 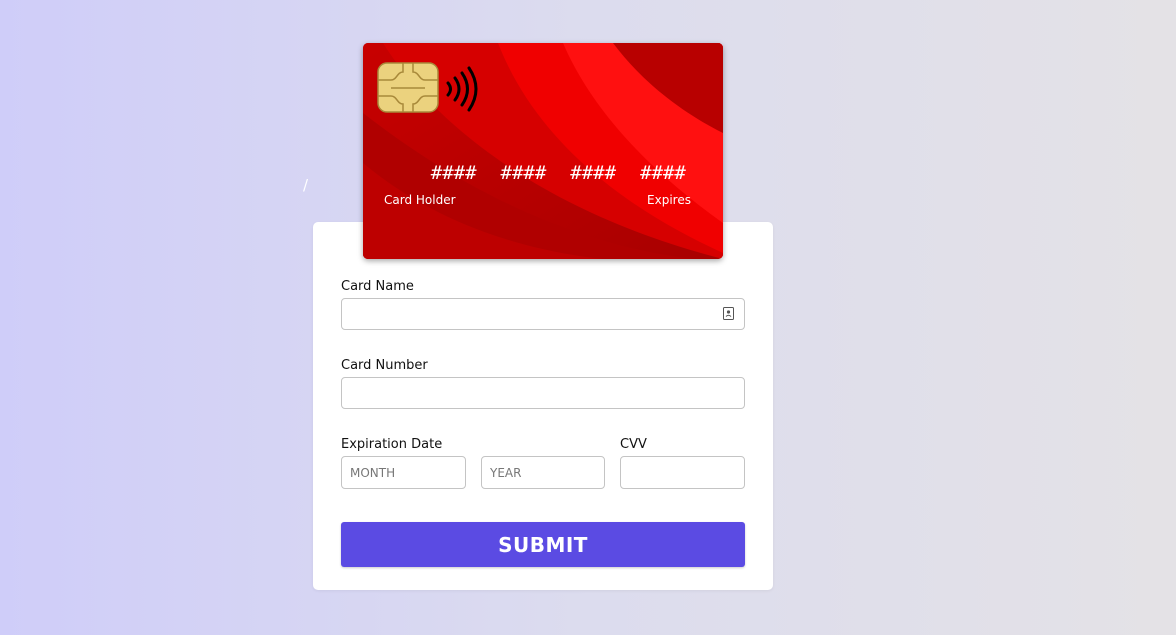 I want to click on expiration-date-label: Expiration Date, so click(x=392, y=444).